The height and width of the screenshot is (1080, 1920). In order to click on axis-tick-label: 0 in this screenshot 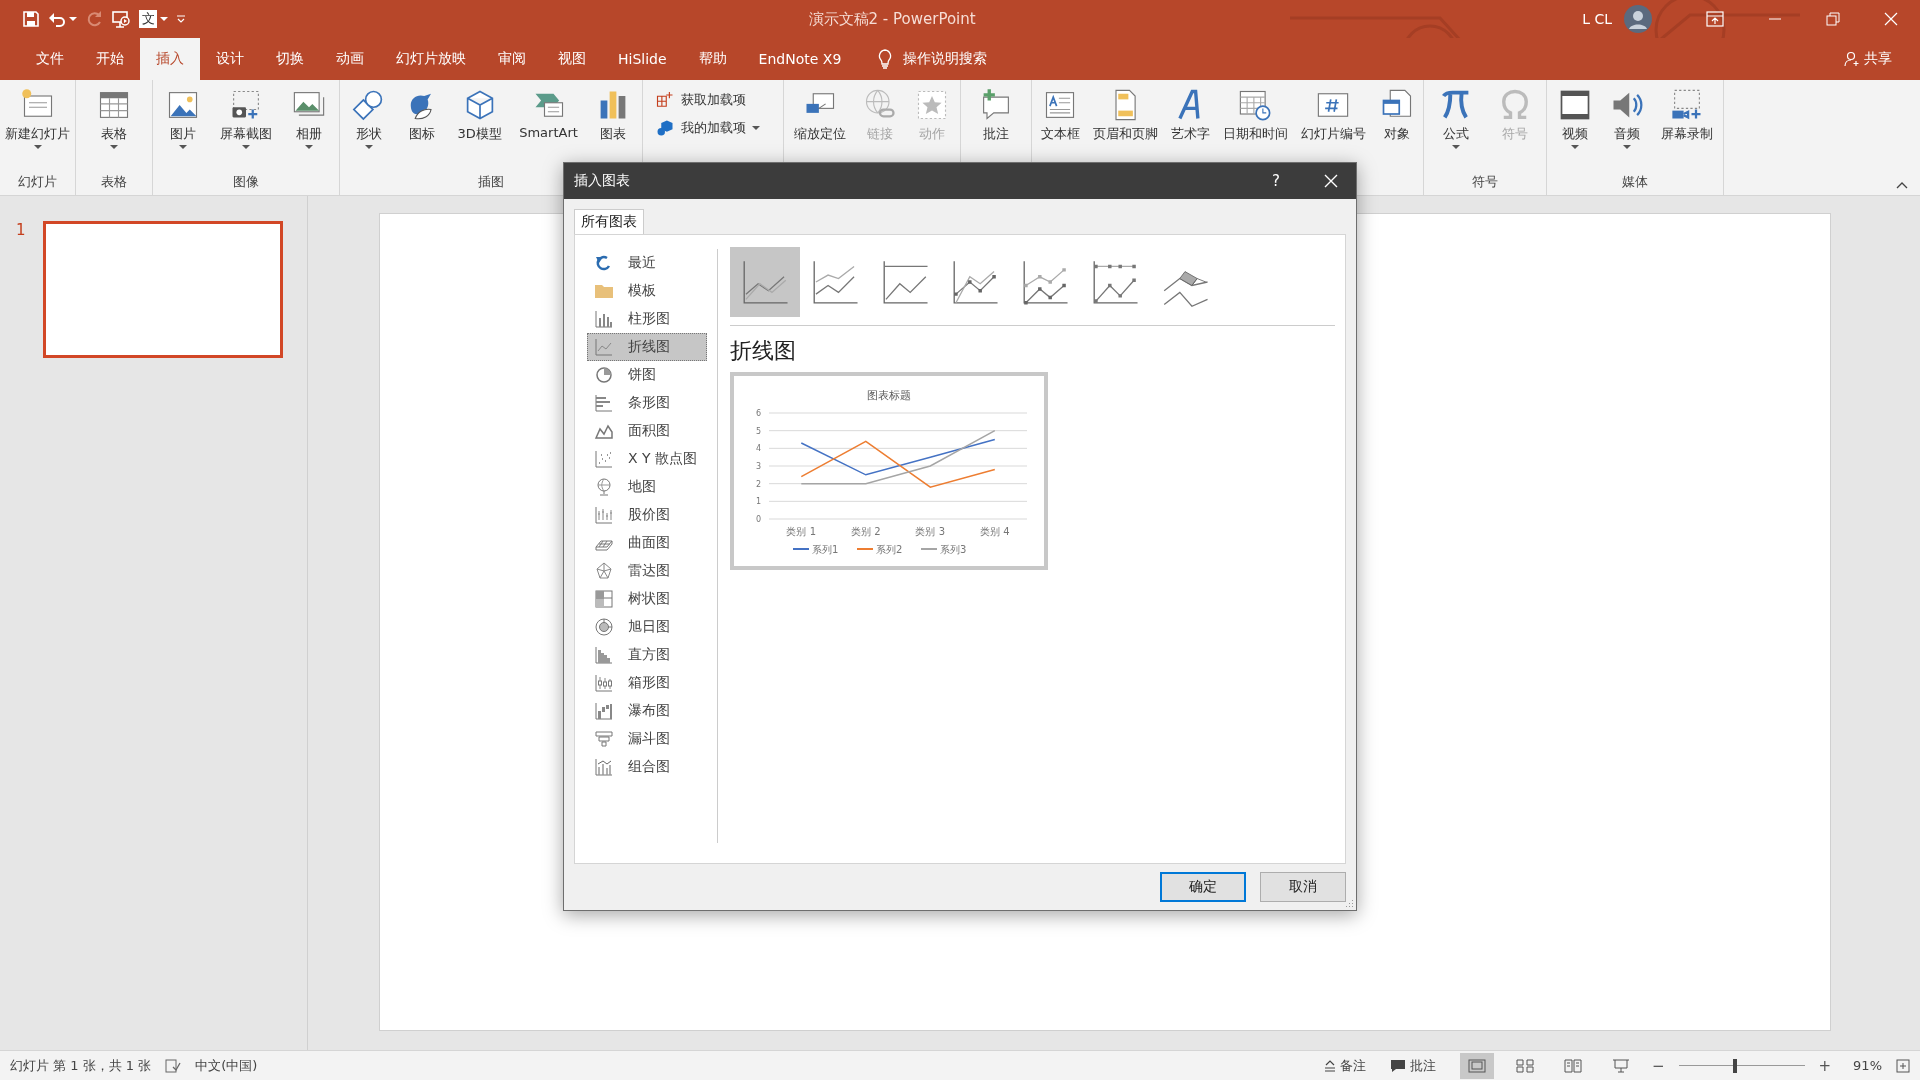, I will do `click(758, 519)`.